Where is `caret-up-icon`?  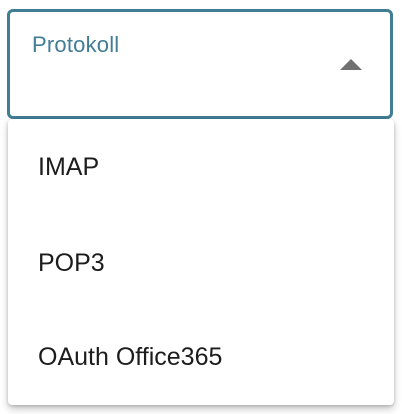
caret-up-icon is located at coordinates (351, 64).